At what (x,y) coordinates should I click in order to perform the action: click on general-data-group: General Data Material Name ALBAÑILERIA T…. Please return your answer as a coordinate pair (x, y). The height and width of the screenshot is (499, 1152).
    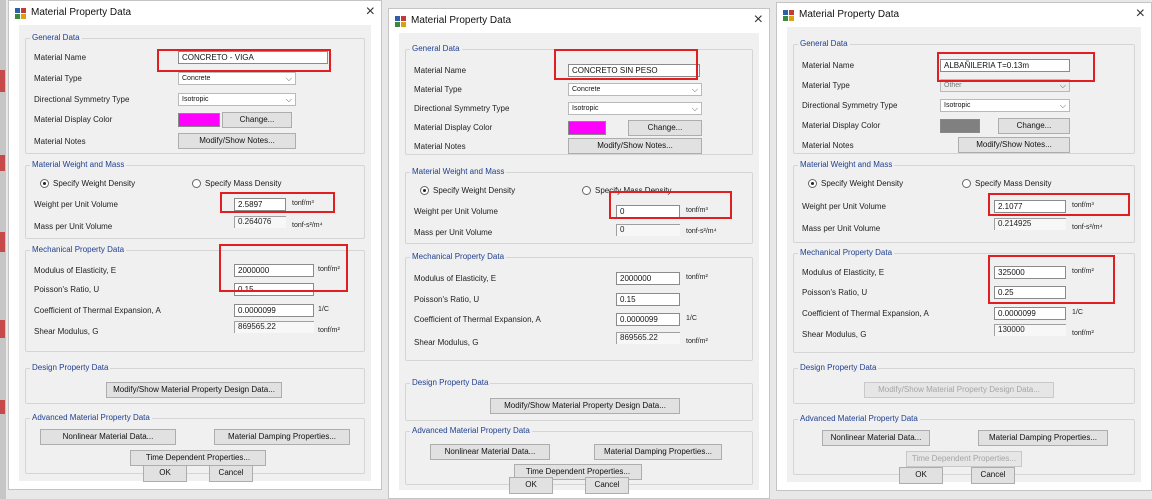
    Looking at the image, I should click on (964, 96).